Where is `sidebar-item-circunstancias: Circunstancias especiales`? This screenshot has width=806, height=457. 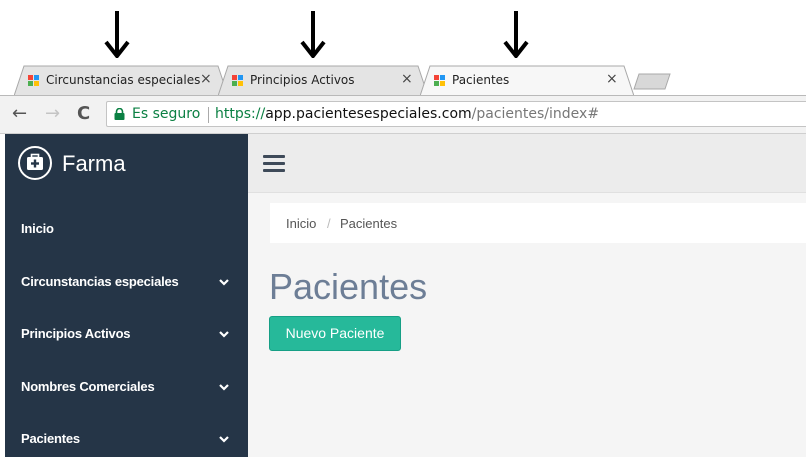
sidebar-item-circunstancias: Circunstancias especiales is located at coordinates (126, 282).